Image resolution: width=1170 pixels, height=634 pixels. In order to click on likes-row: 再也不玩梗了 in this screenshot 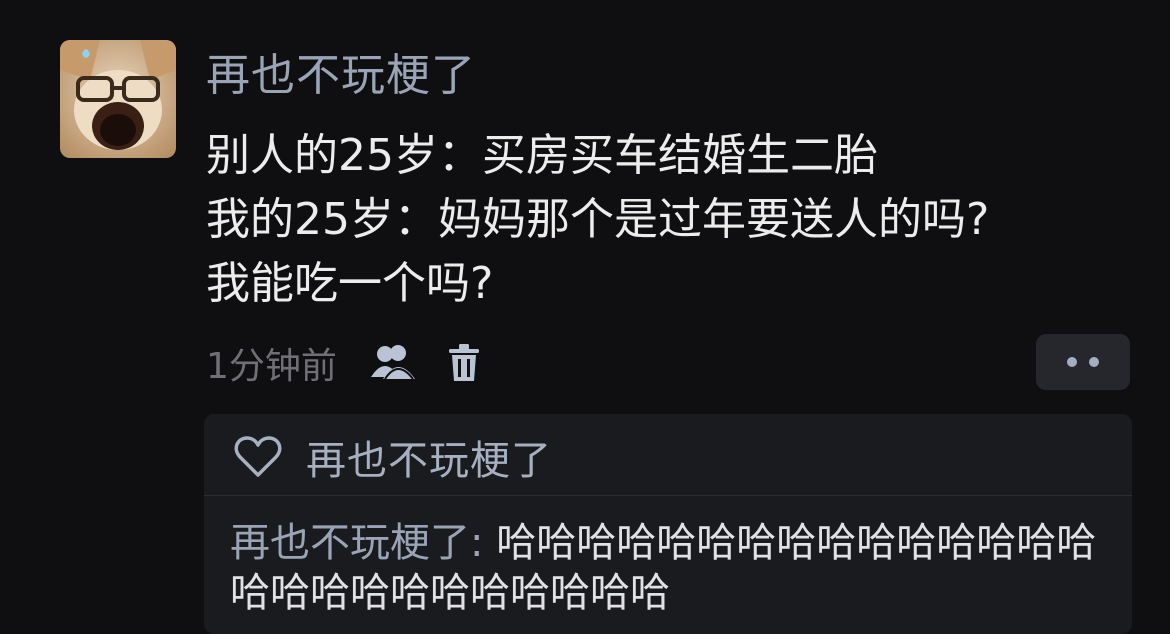, I will do `click(393, 458)`.